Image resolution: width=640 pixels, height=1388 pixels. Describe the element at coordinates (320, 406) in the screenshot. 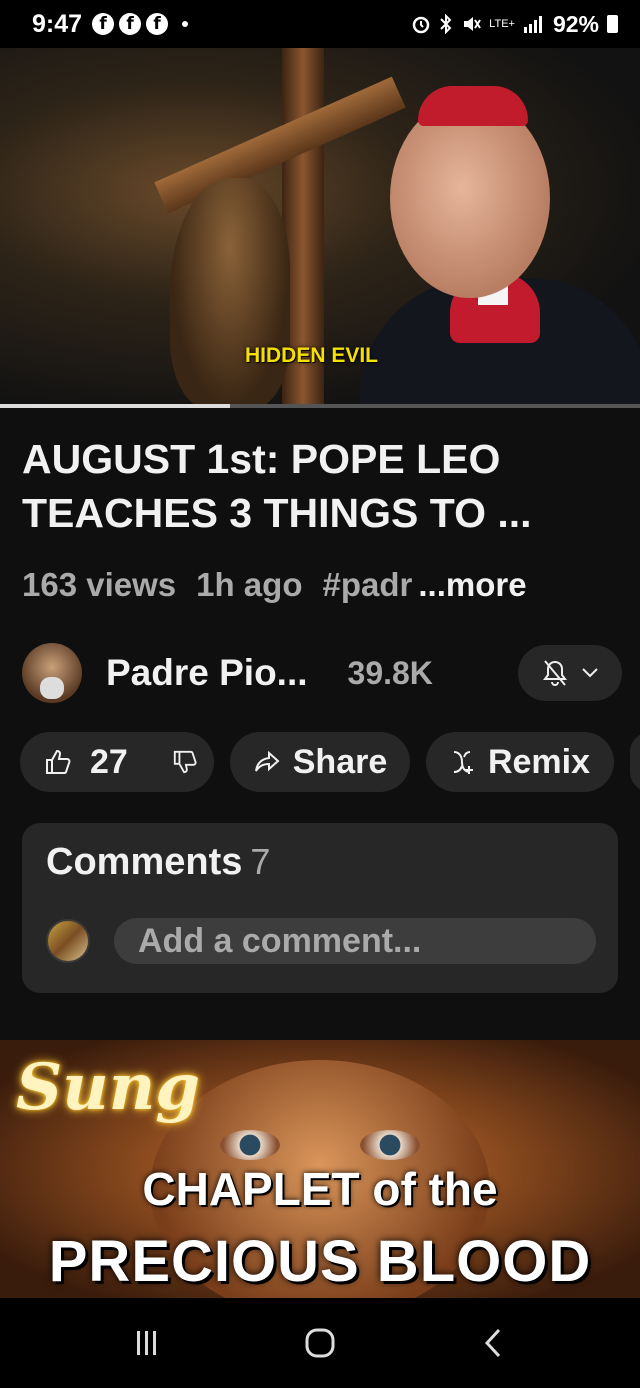

I see `video-progress-bar` at that location.